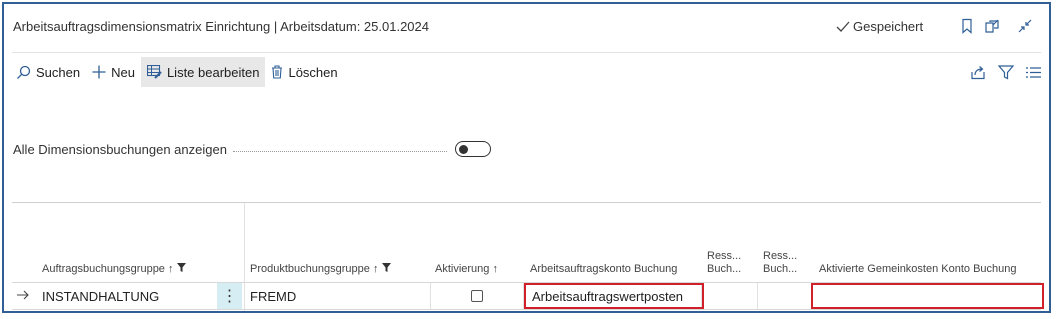 The height and width of the screenshot is (319, 1057). I want to click on edit-list-button: Liste bearbeiten, so click(203, 72).